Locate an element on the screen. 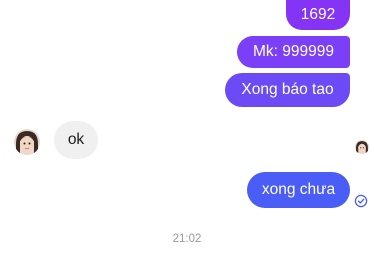  sent-message-bubble: Xong báo tao is located at coordinates (287, 90).